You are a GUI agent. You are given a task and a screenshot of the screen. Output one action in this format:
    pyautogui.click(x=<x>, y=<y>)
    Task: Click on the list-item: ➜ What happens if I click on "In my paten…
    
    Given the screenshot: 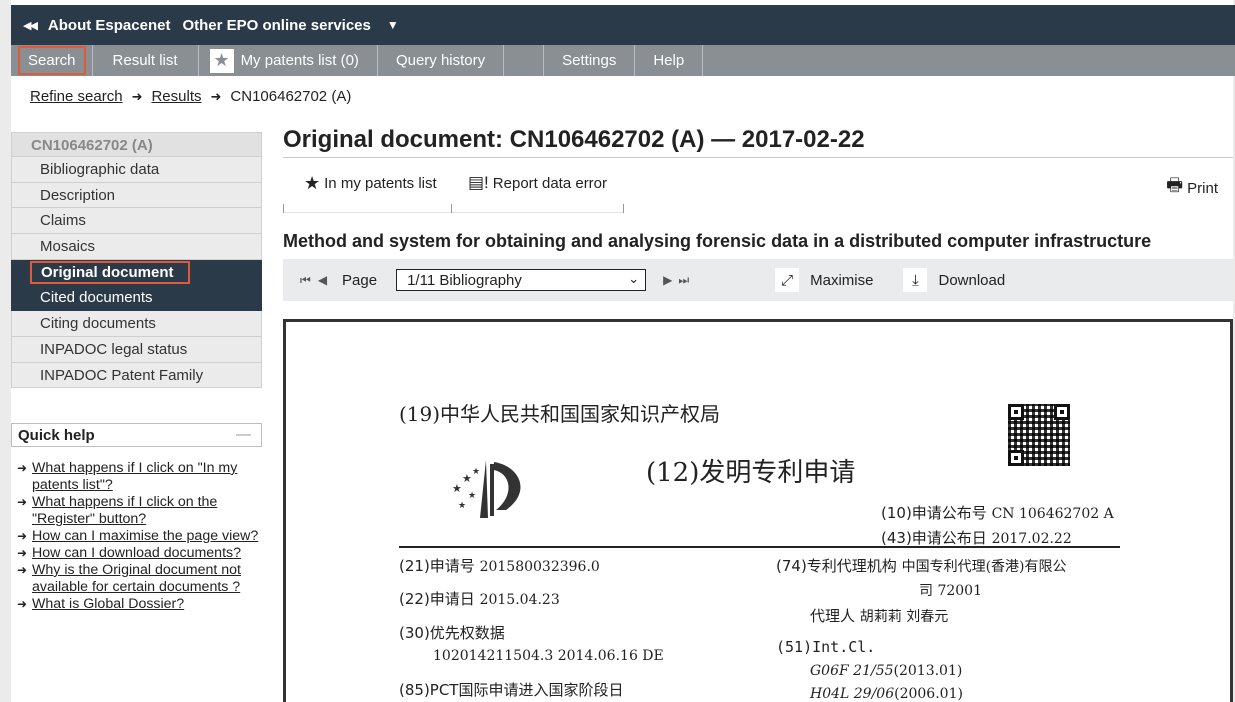 What is the action you would take?
    pyautogui.click(x=142, y=477)
    